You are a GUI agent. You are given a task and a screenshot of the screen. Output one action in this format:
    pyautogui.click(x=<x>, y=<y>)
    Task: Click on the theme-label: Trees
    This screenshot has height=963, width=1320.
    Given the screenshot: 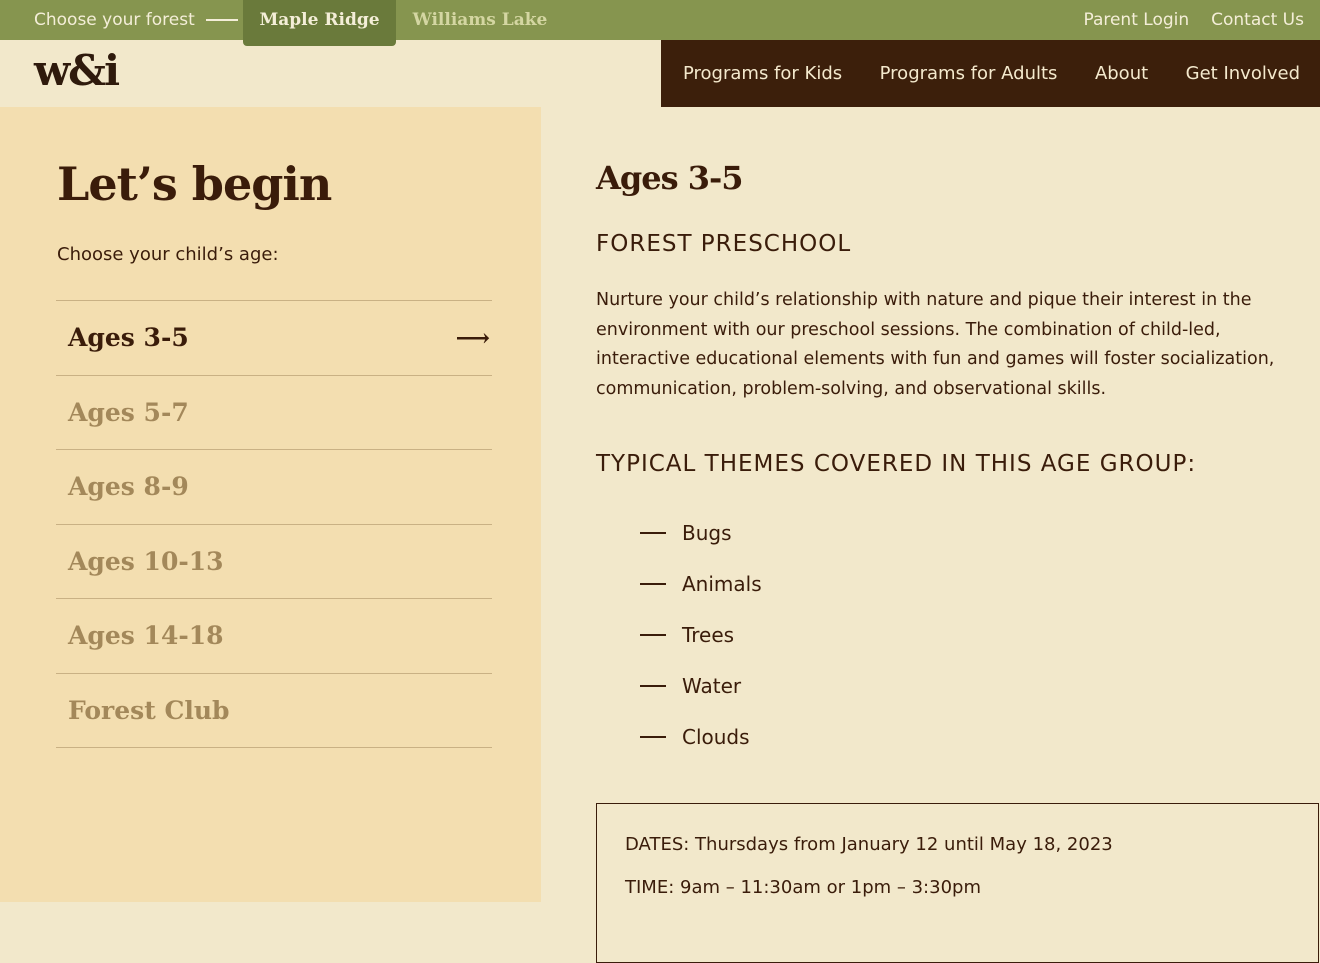 What is the action you would take?
    pyautogui.click(x=708, y=634)
    